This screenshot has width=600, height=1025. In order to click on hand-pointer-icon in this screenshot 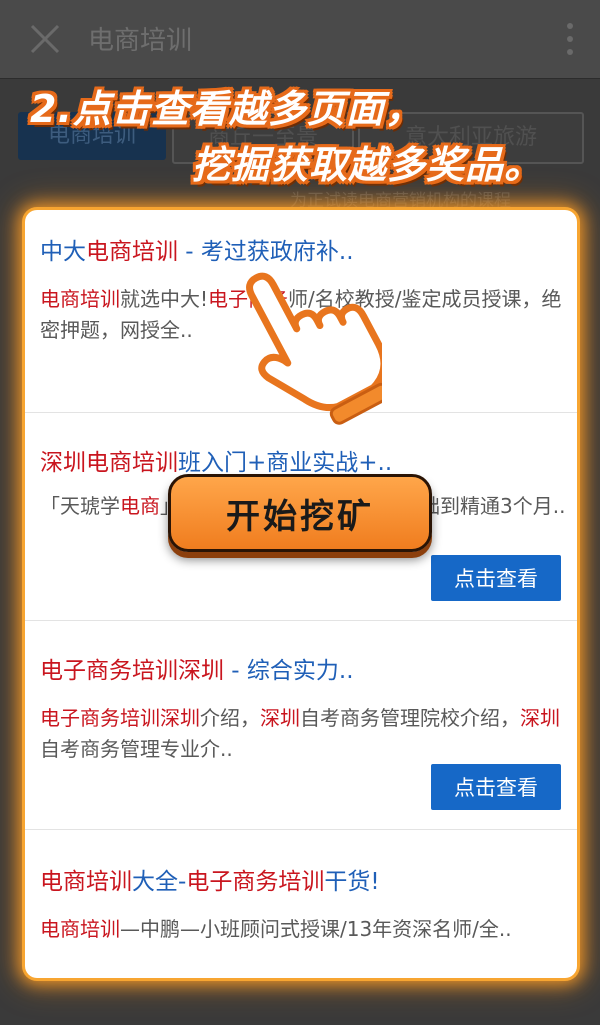, I will do `click(314, 348)`.